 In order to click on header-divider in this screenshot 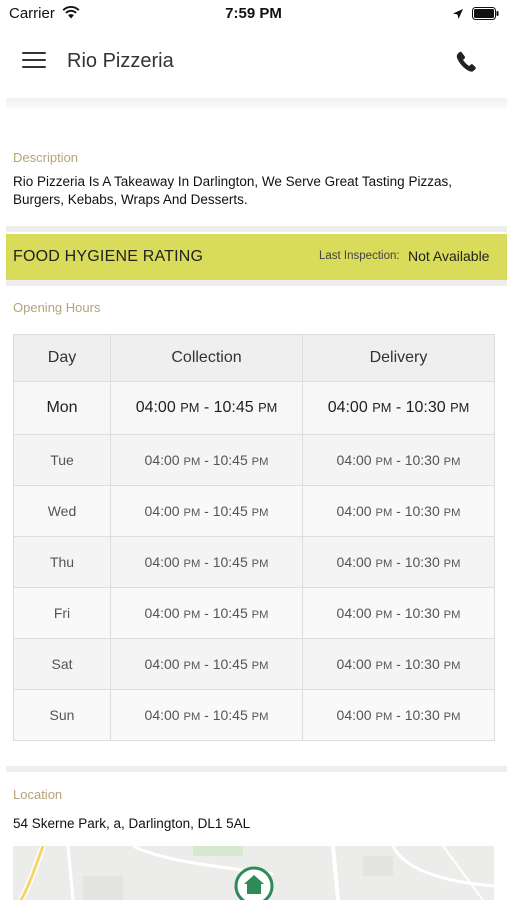, I will do `click(256, 103)`.